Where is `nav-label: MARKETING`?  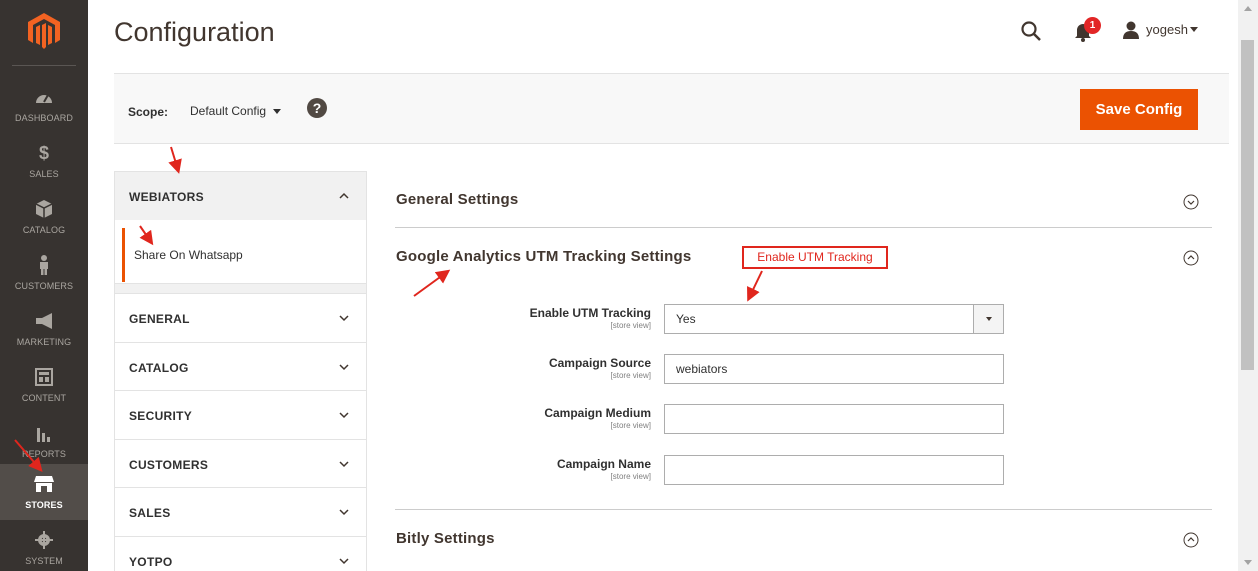 nav-label: MARKETING is located at coordinates (44, 342).